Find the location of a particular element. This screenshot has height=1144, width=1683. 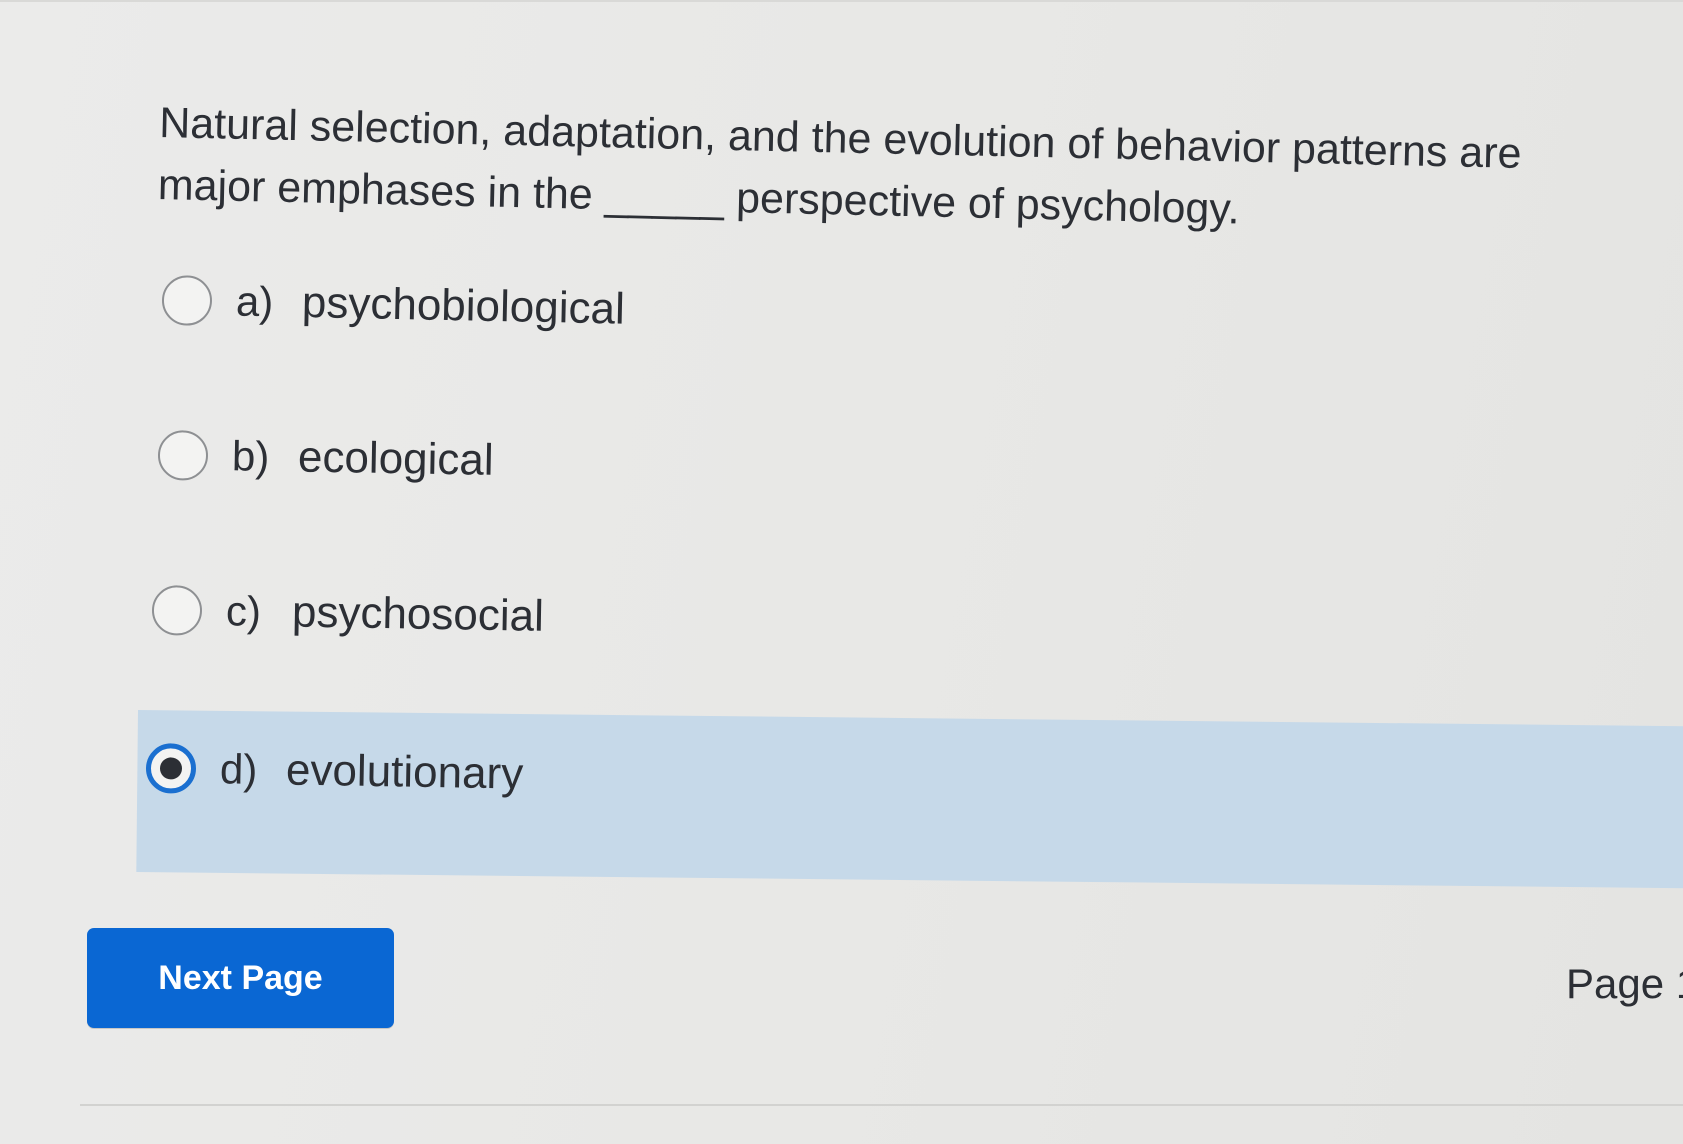

top-divider is located at coordinates (841, 1).